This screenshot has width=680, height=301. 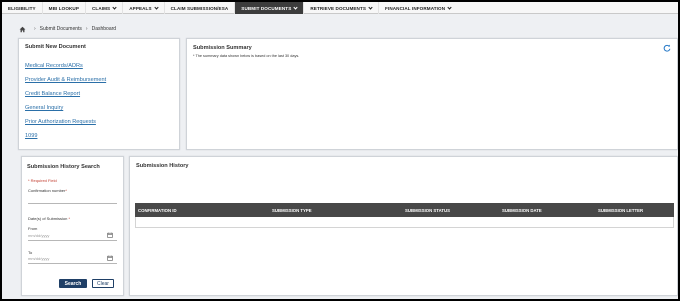 I want to click on column-submission-letter: SUBMISSION LETTER, so click(x=620, y=210).